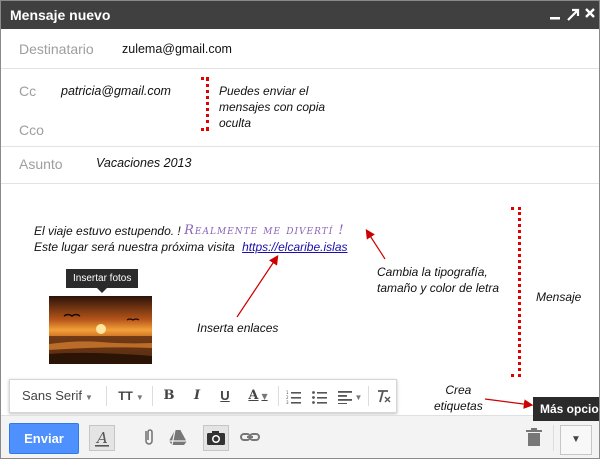 The height and width of the screenshot is (459, 600). I want to click on formatting-options-button: A, so click(102, 438).